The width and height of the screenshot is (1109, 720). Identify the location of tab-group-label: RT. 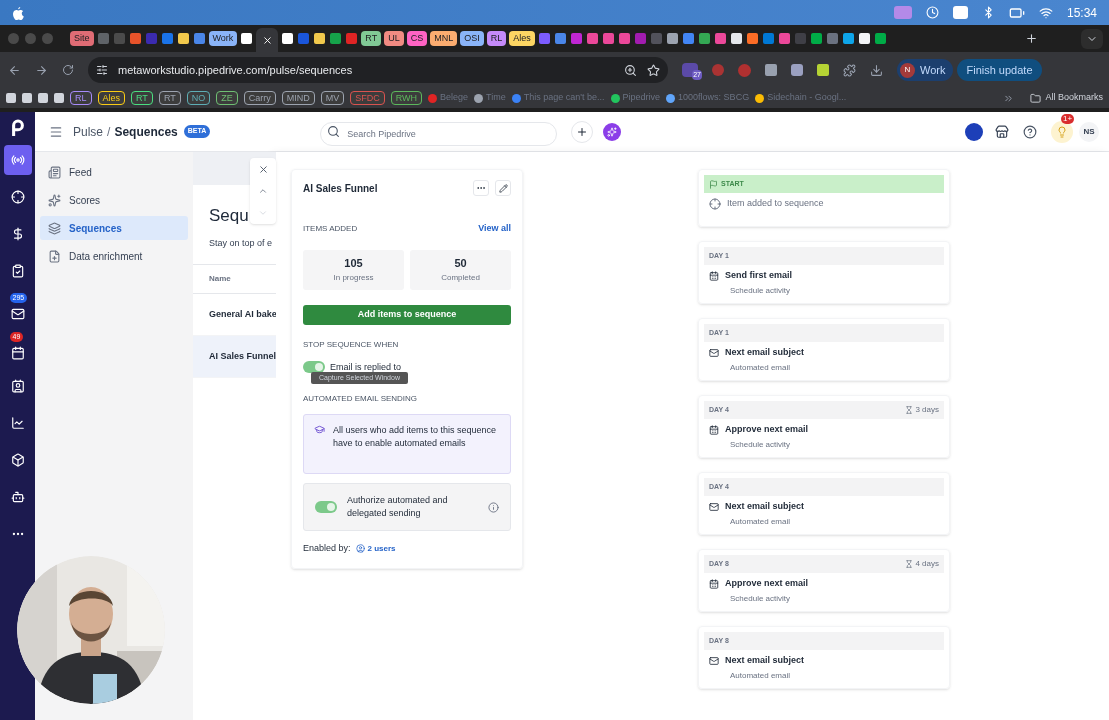
(371, 38).